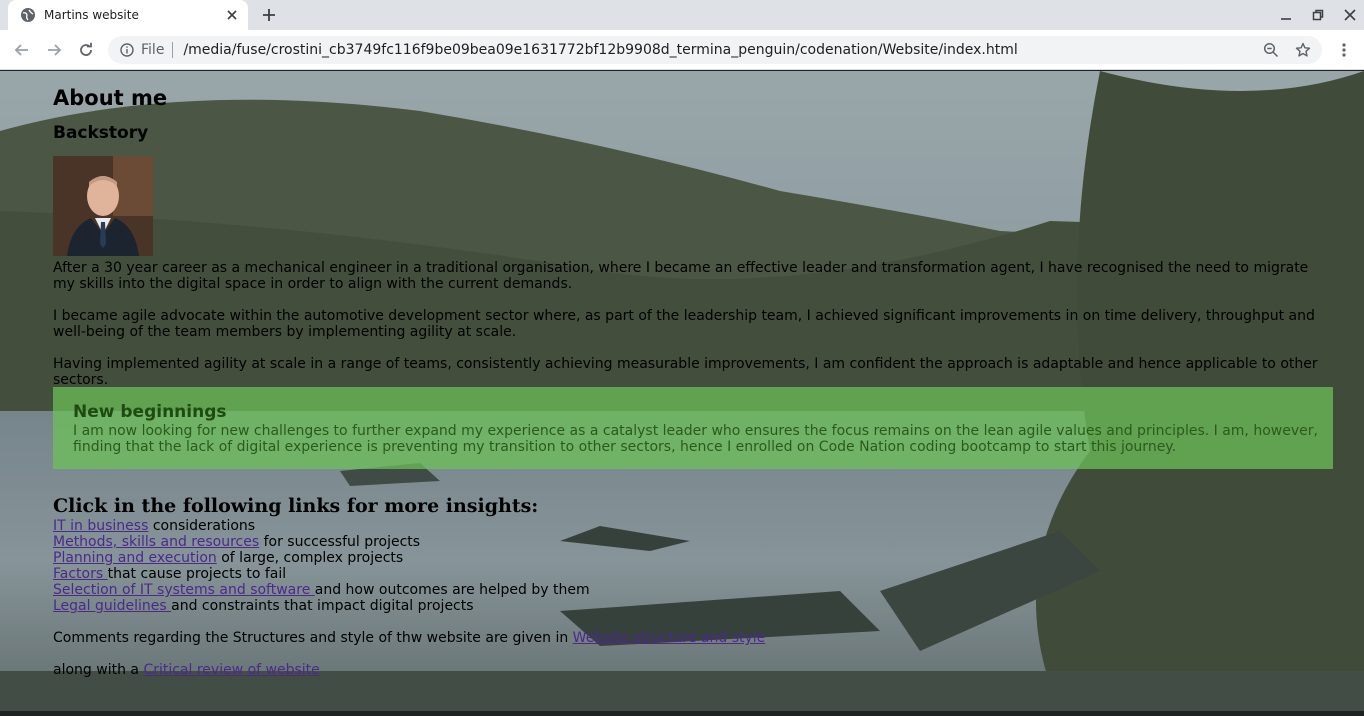 This screenshot has height=716, width=1364. Describe the element at coordinates (184, 590) in the screenshot. I see `link-selection-it-systems: Selection of IT systems and software` at that location.